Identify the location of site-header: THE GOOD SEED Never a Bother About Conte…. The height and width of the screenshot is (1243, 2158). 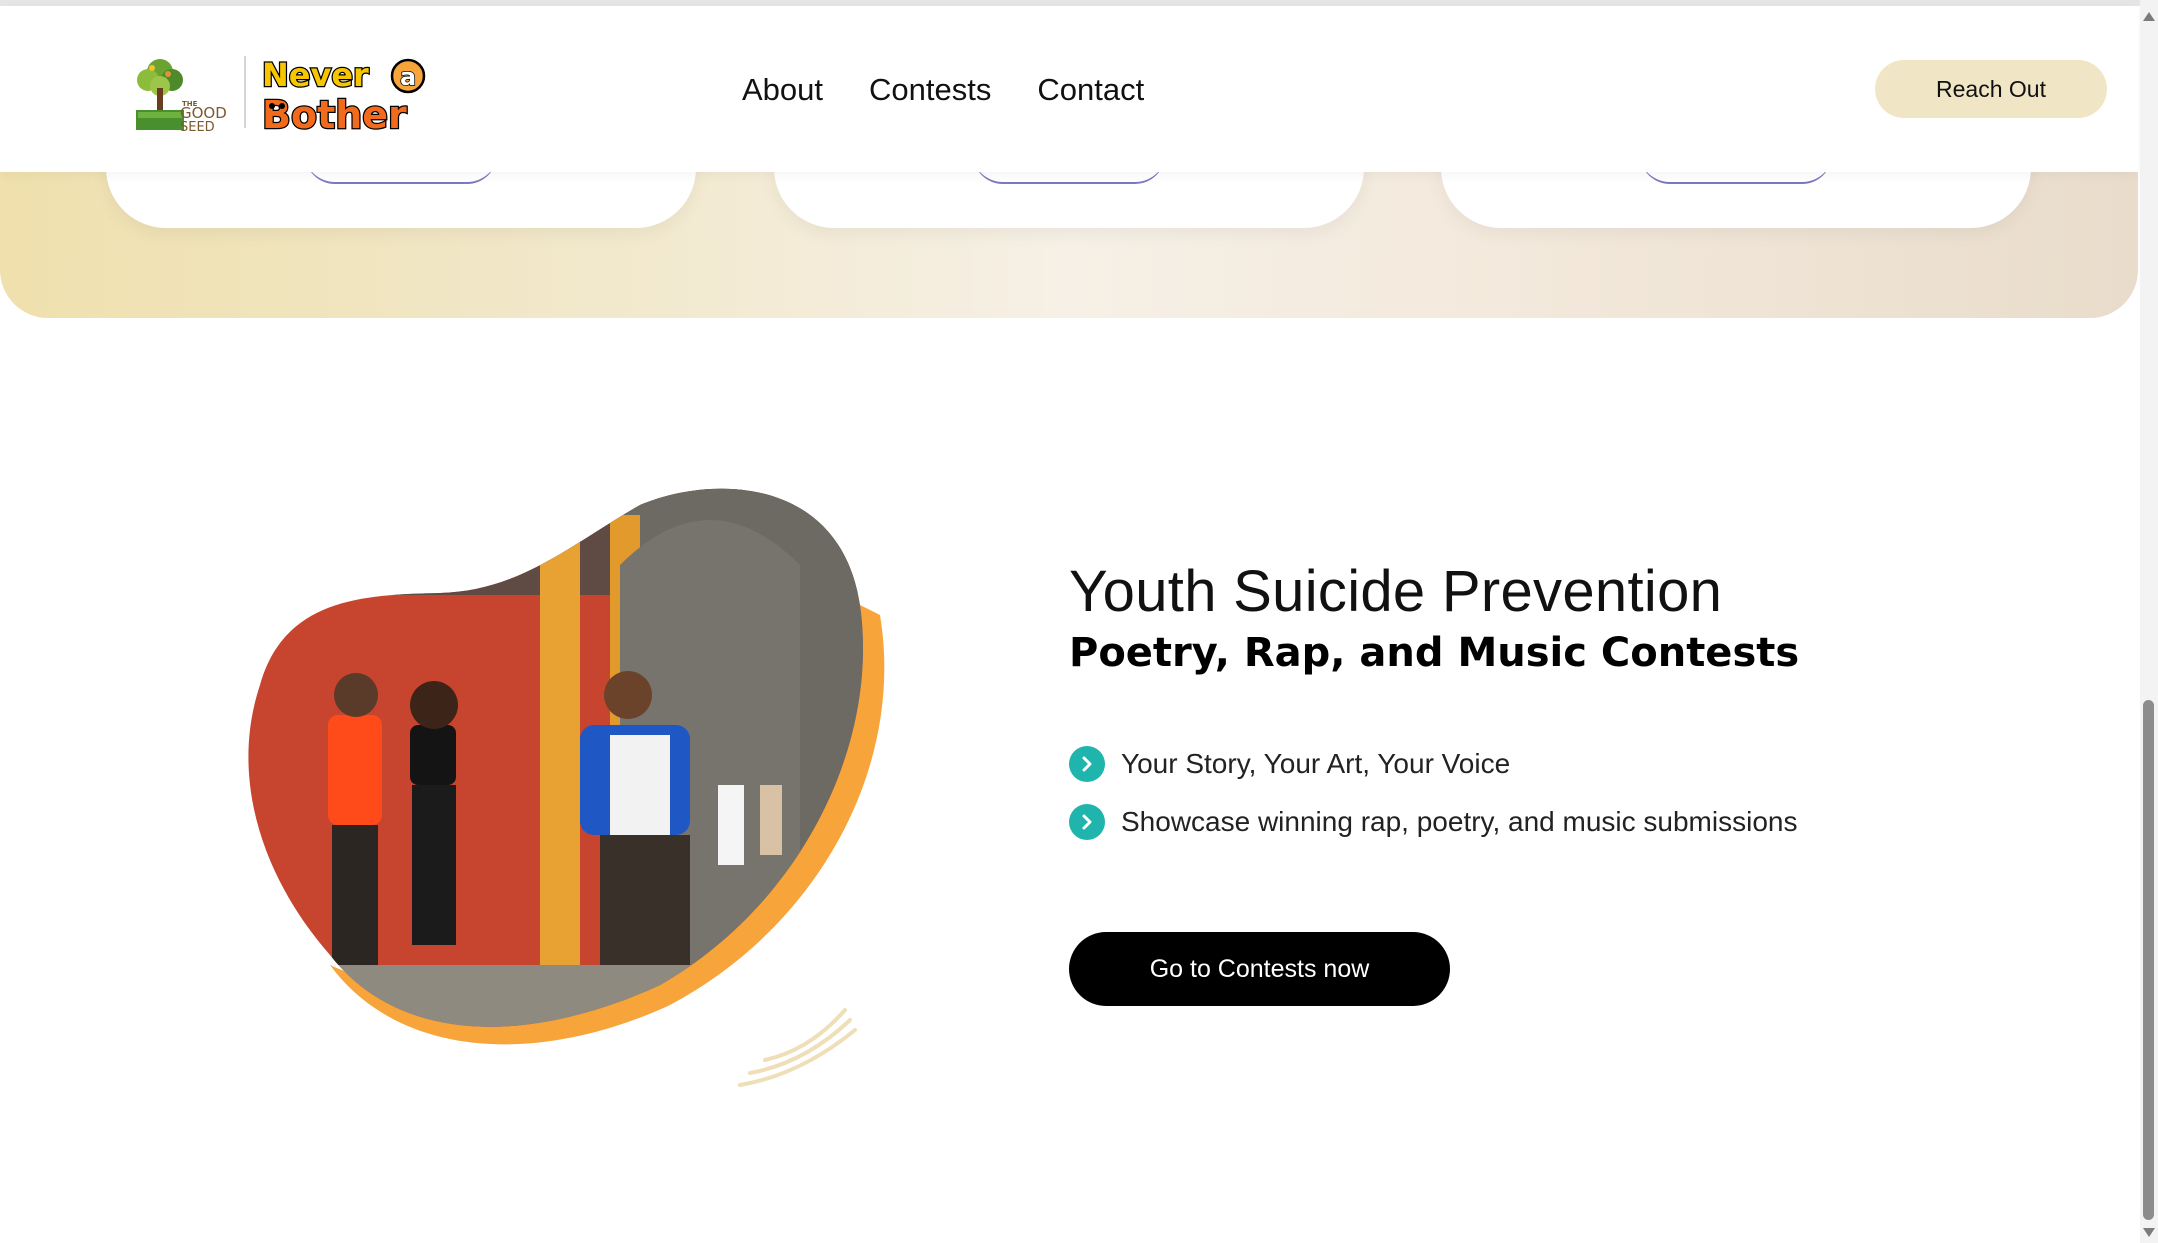
(1069, 89).